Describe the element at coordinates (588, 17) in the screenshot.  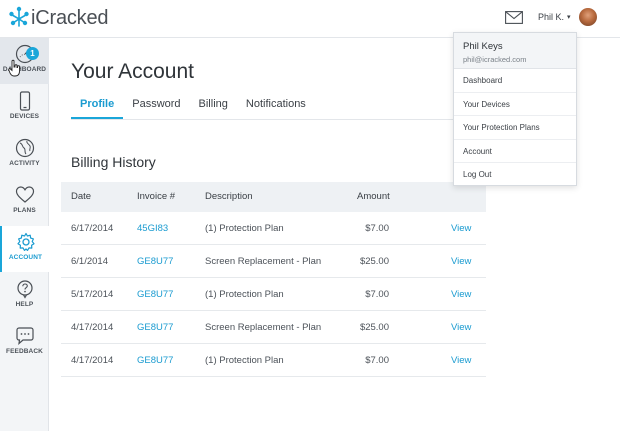
I see `avatar` at that location.